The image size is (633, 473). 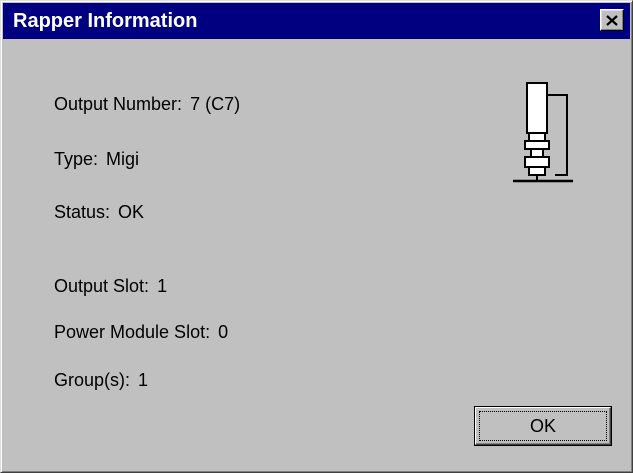 I want to click on ok-button: OK, so click(x=543, y=426).